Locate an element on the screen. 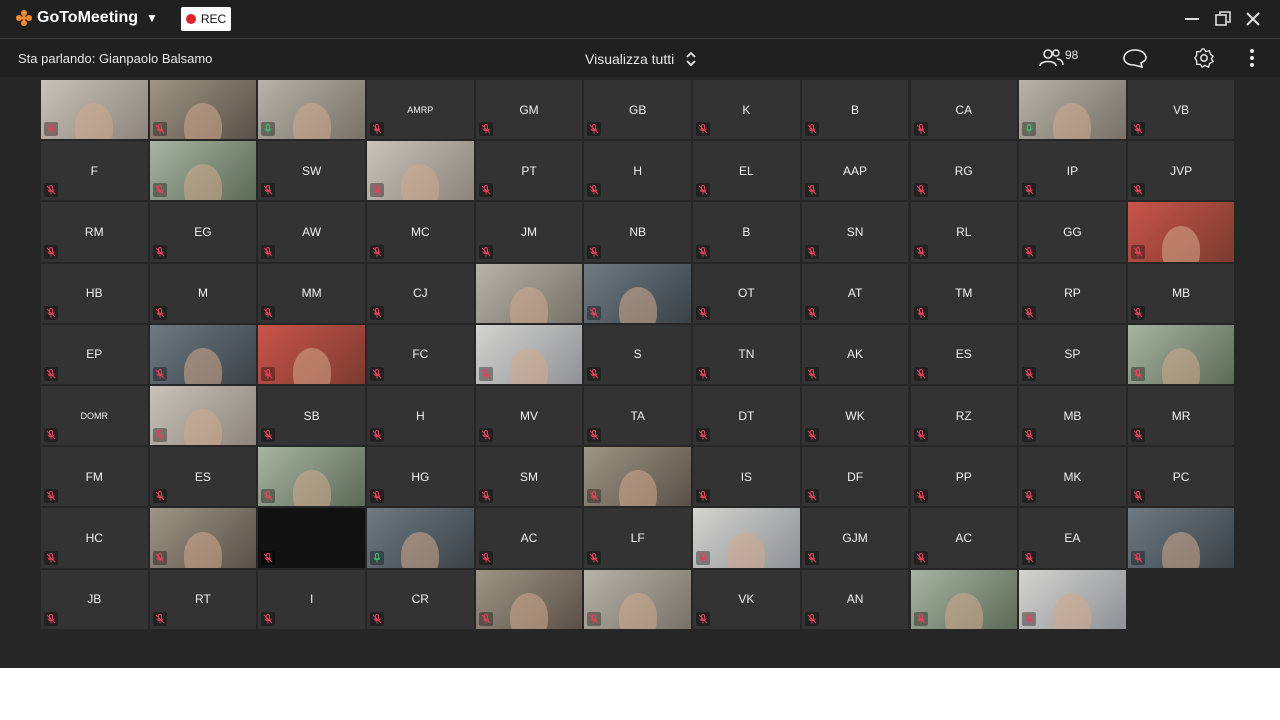  participant-tile: VK is located at coordinates (746, 599).